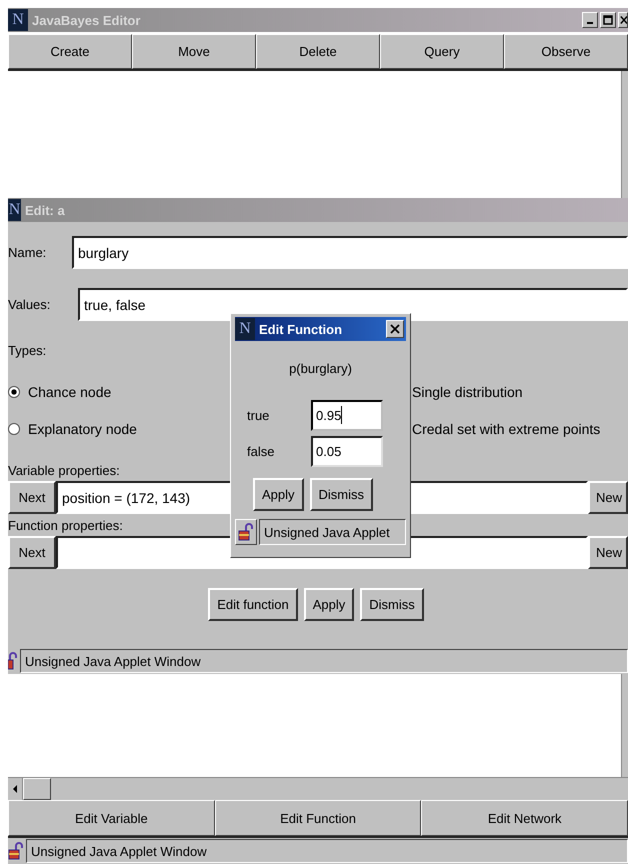 The height and width of the screenshot is (864, 628). Describe the element at coordinates (258, 415) in the screenshot. I see `probability-label: true` at that location.